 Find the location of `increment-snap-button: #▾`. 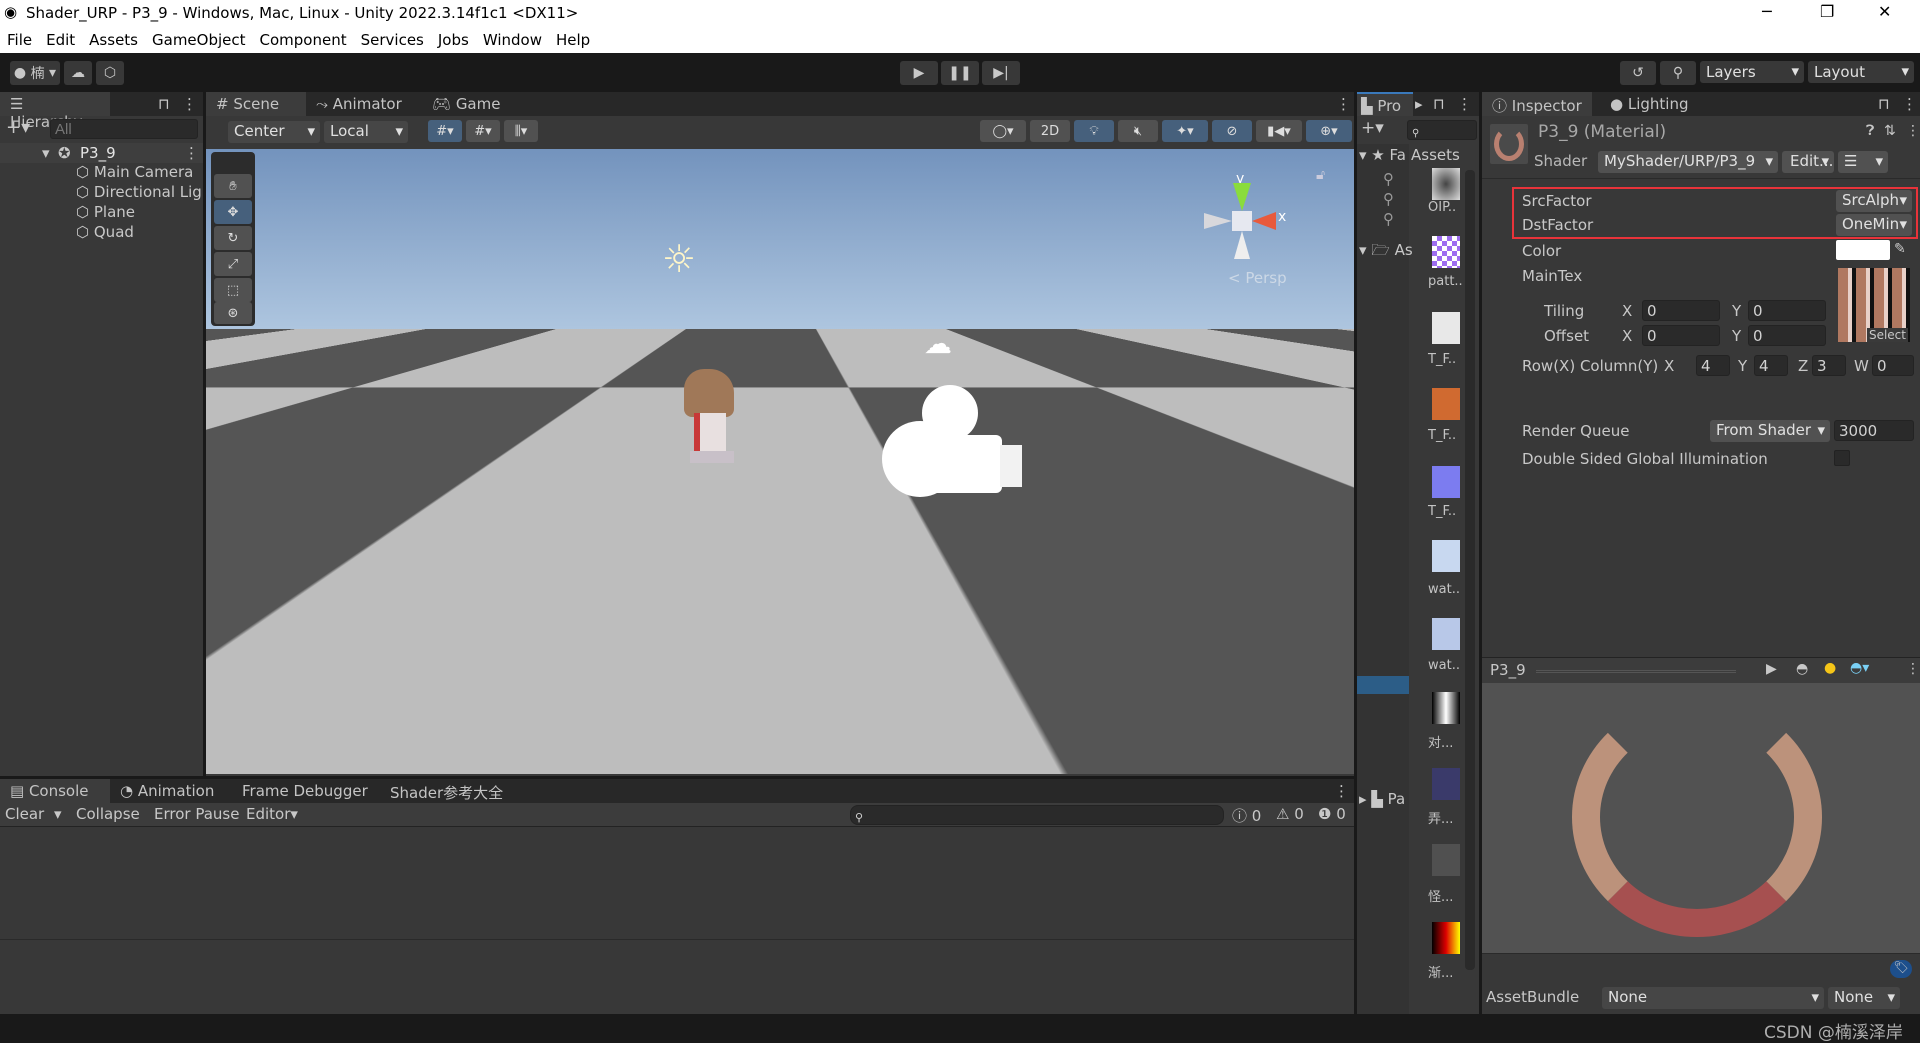

increment-snap-button: #▾ is located at coordinates (483, 131).